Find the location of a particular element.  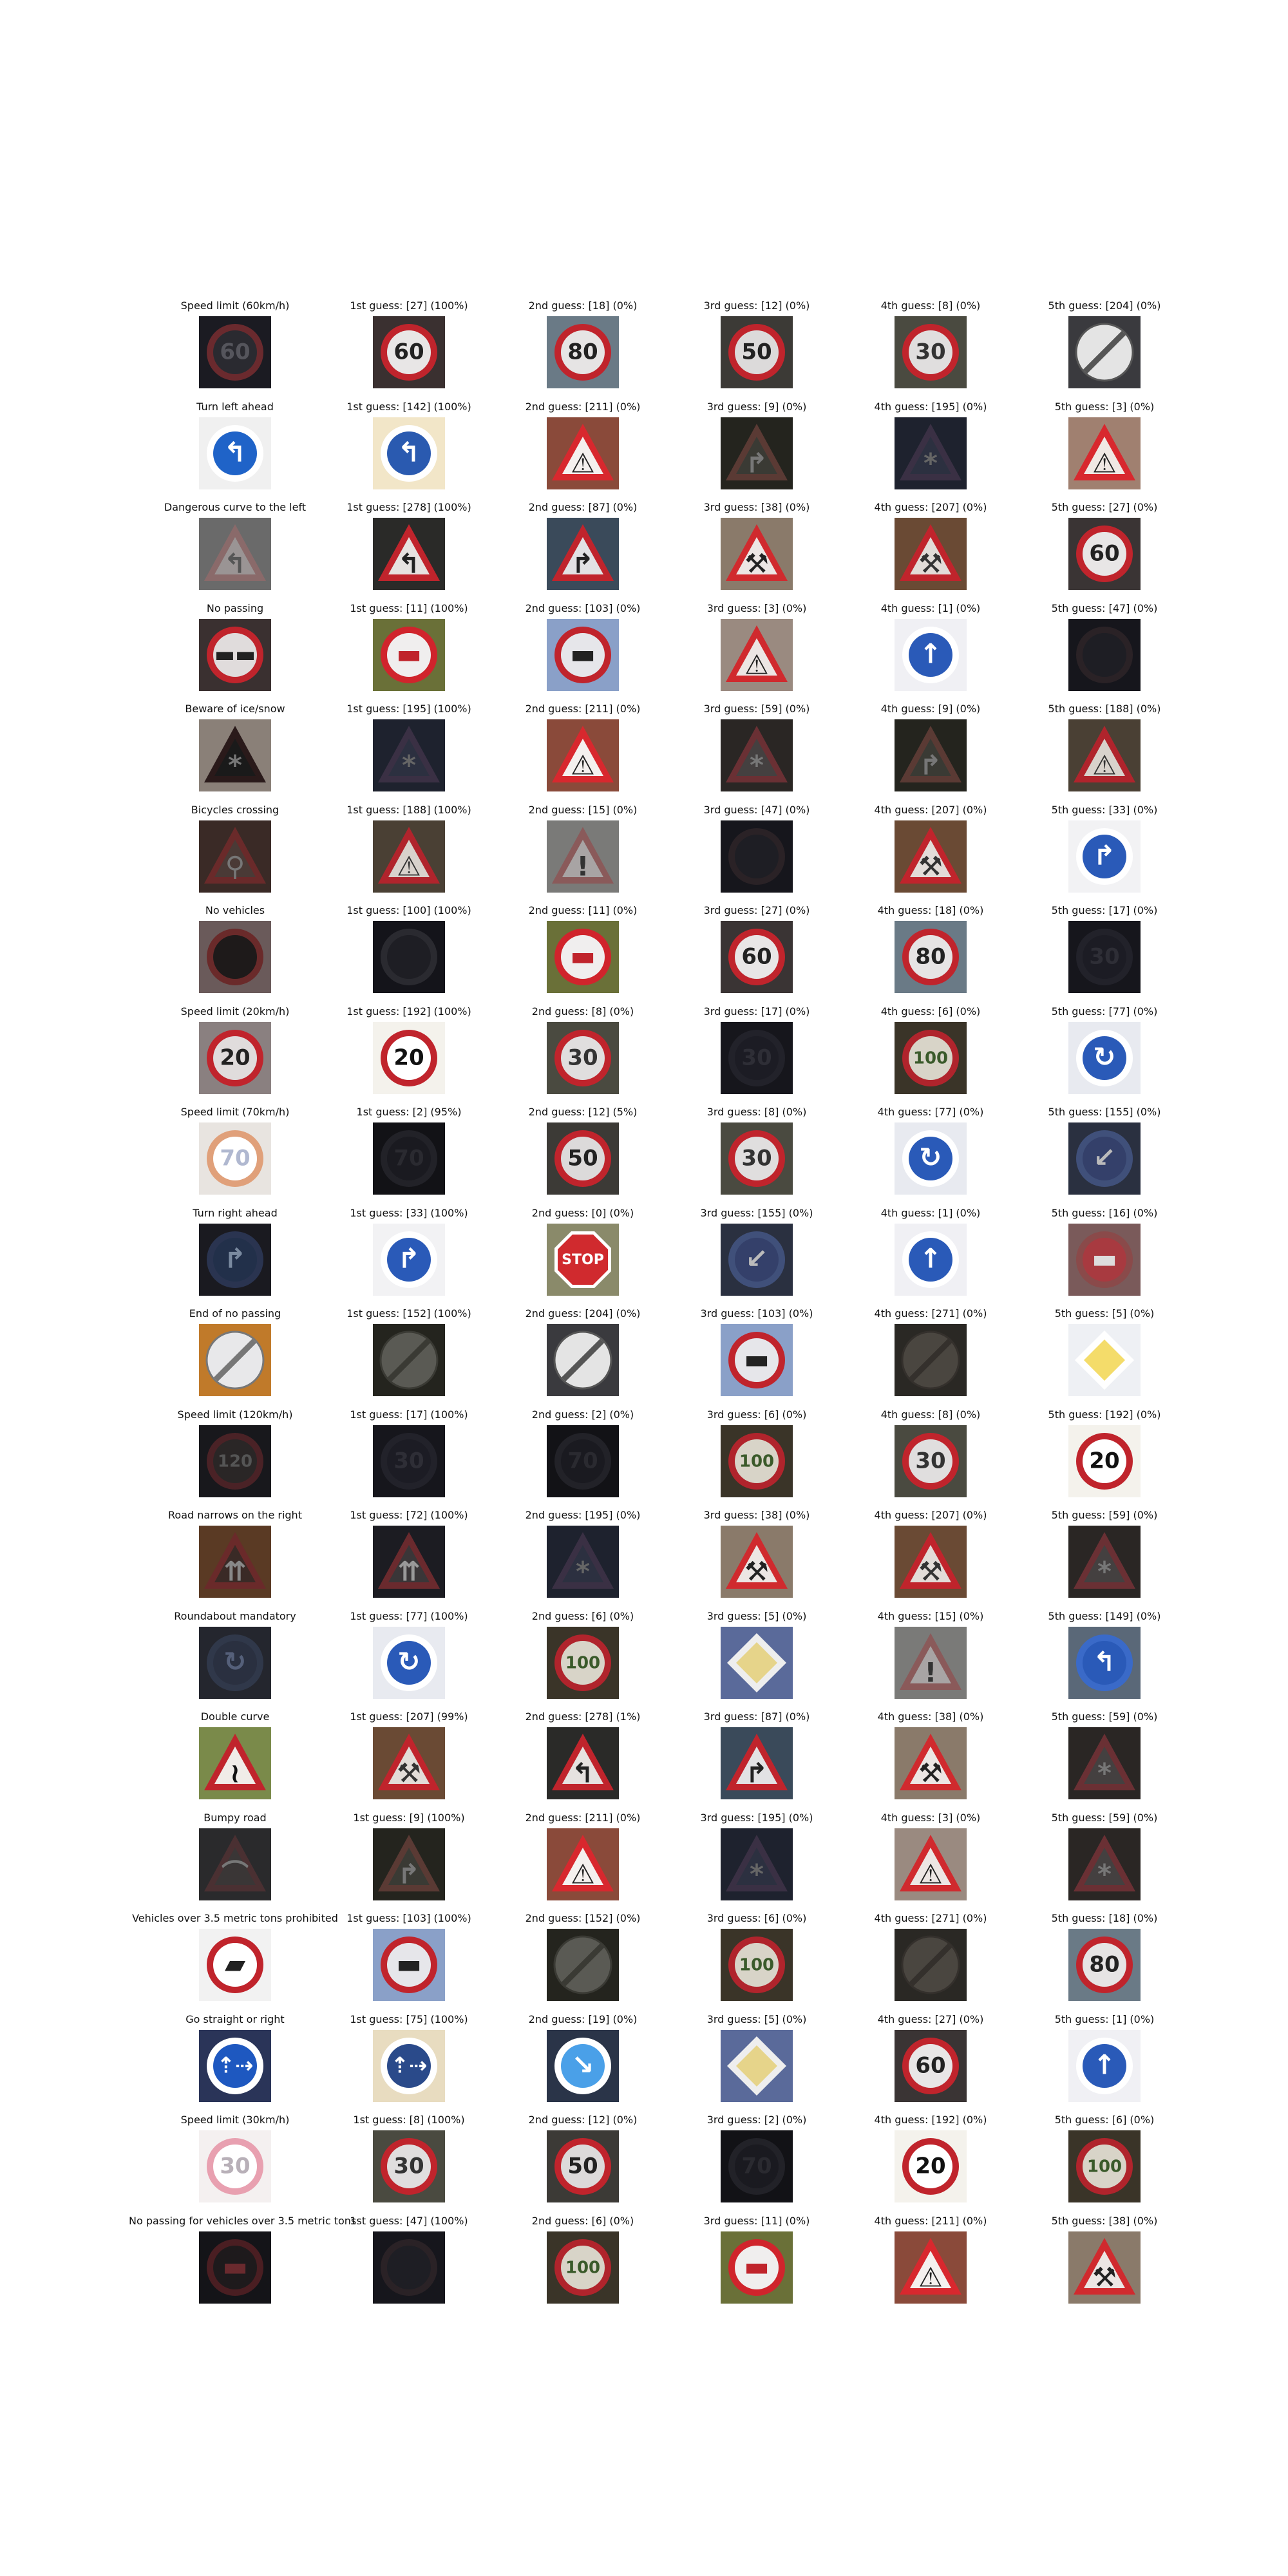

traffic-sign-icon: ↑ is located at coordinates (1104, 2066).